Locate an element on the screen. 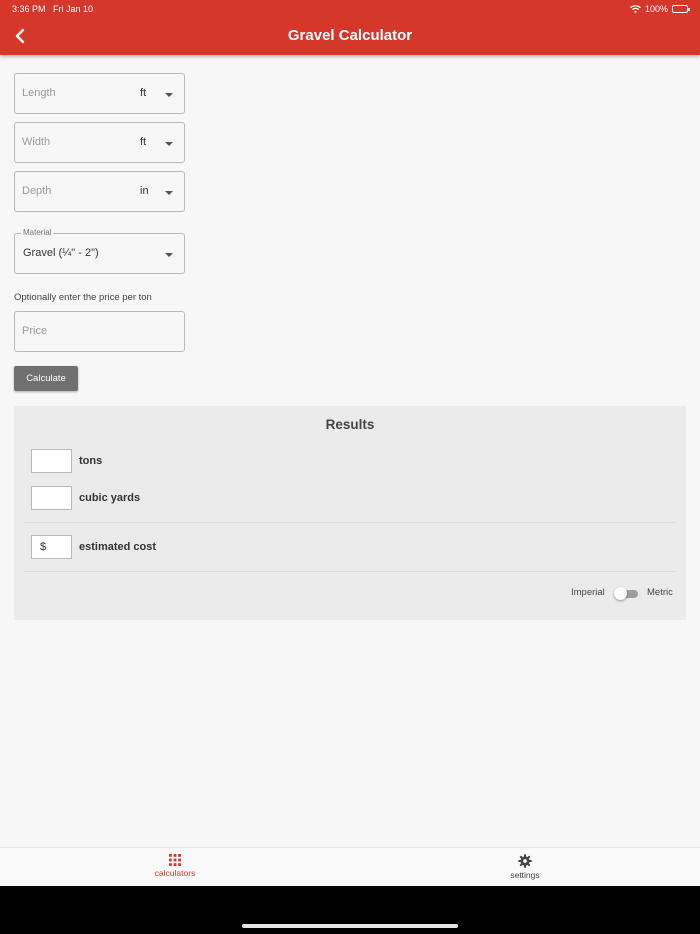 This screenshot has width=700, height=934. nav-calculators-label: calculators is located at coordinates (175, 873).